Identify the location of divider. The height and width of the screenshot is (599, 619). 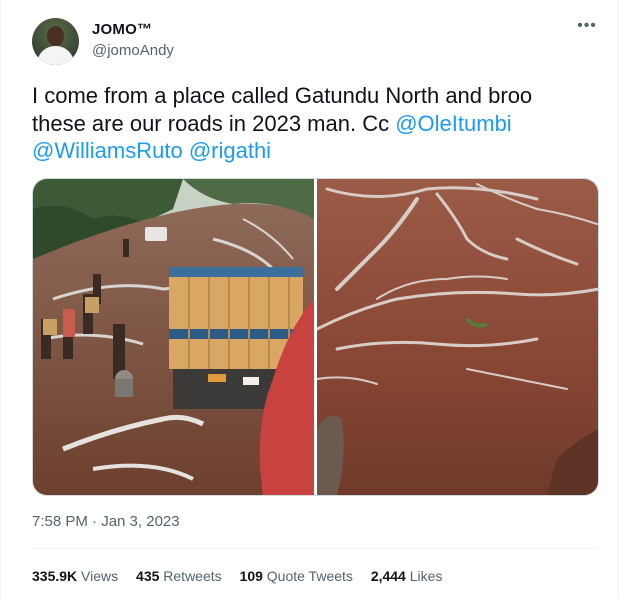
(315, 548).